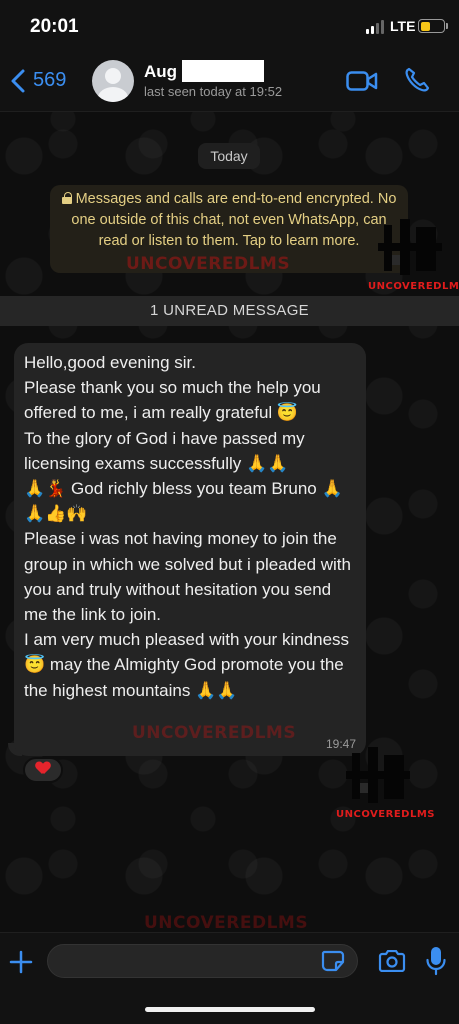  I want to click on signal-icon, so click(375, 27).